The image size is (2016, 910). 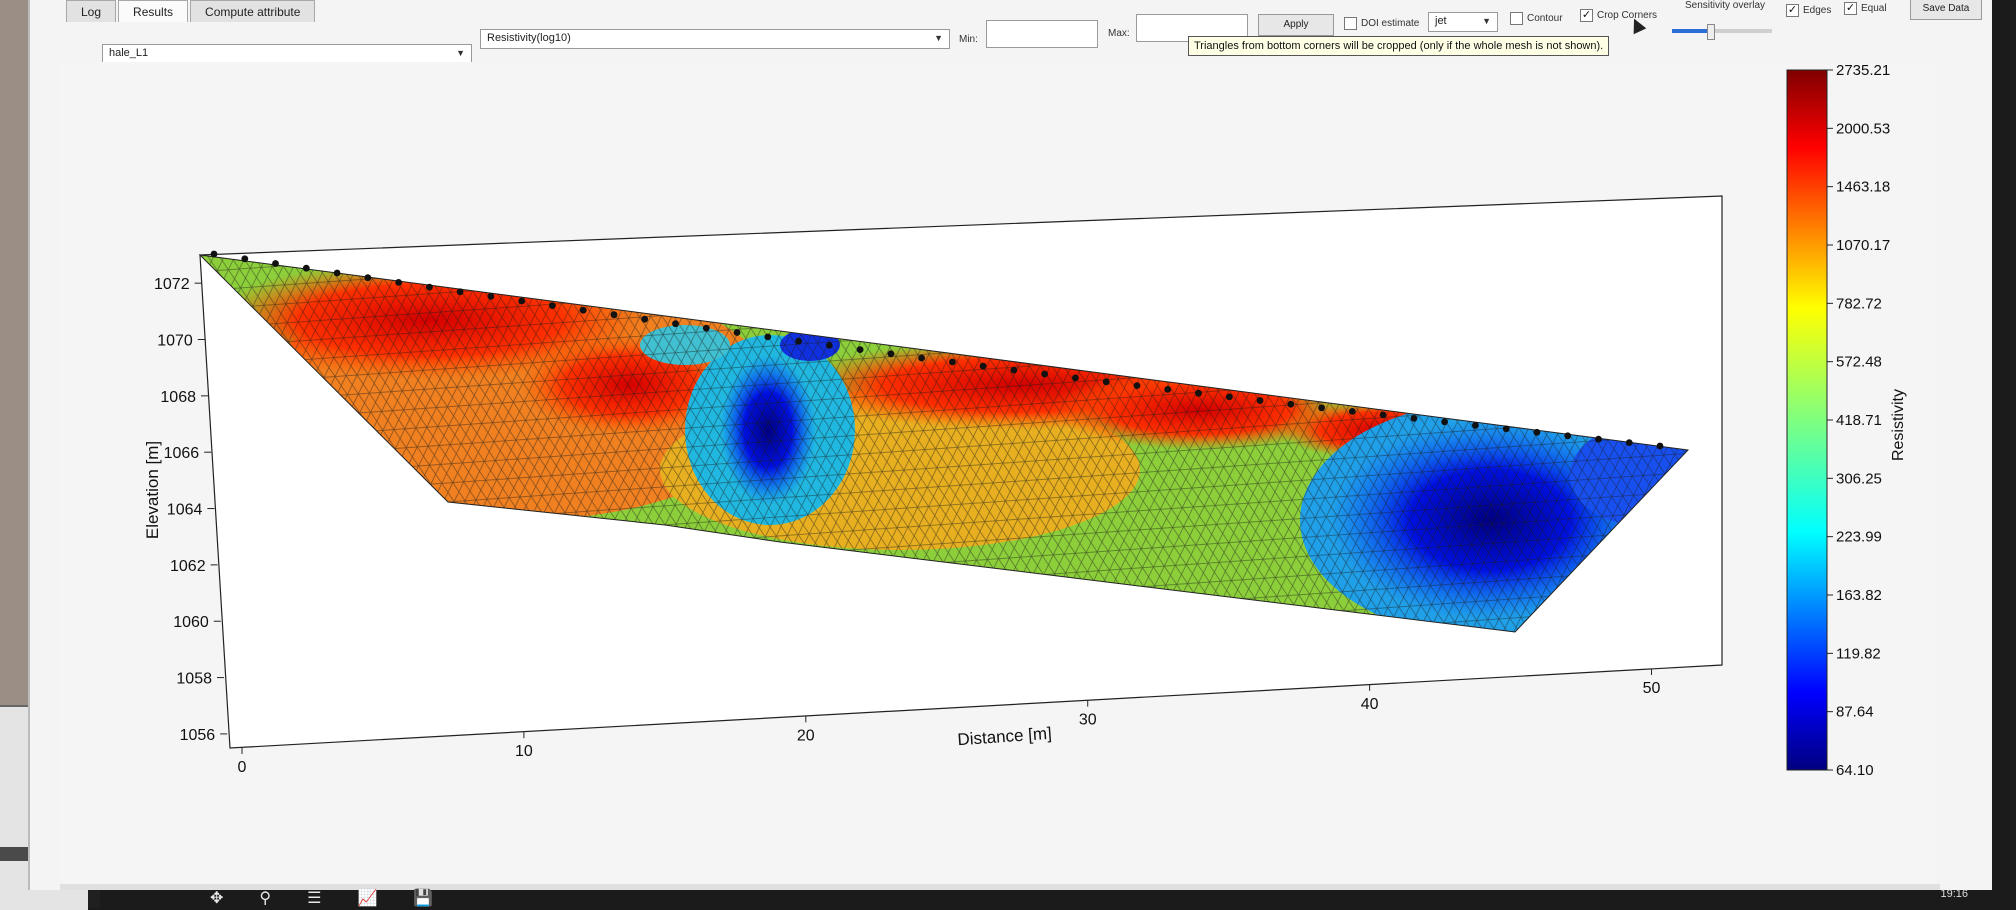 What do you see at coordinates (1855, 712) in the screenshot?
I see `colorbar-tick-label: 87.64` at bounding box center [1855, 712].